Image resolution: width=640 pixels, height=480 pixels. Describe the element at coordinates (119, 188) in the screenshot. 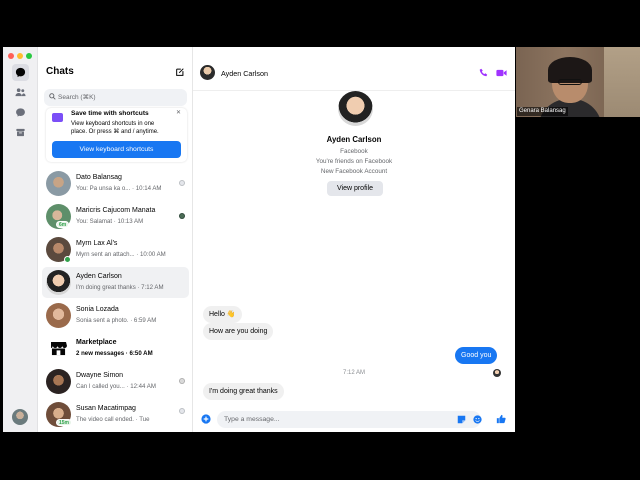

I see `conversation-preview: You: Pa unsa ka o... · 10:14 AM` at that location.